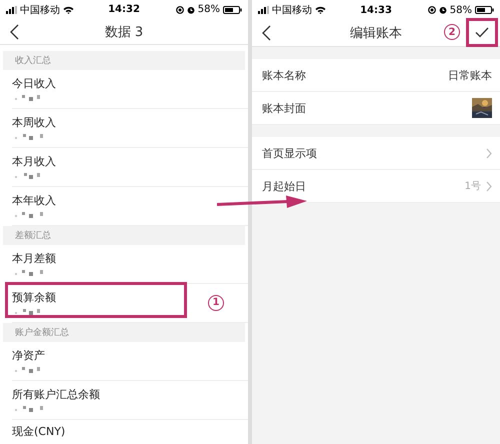 Image resolution: width=500 pixels, height=444 pixels. I want to click on confirm-button, so click(482, 32).